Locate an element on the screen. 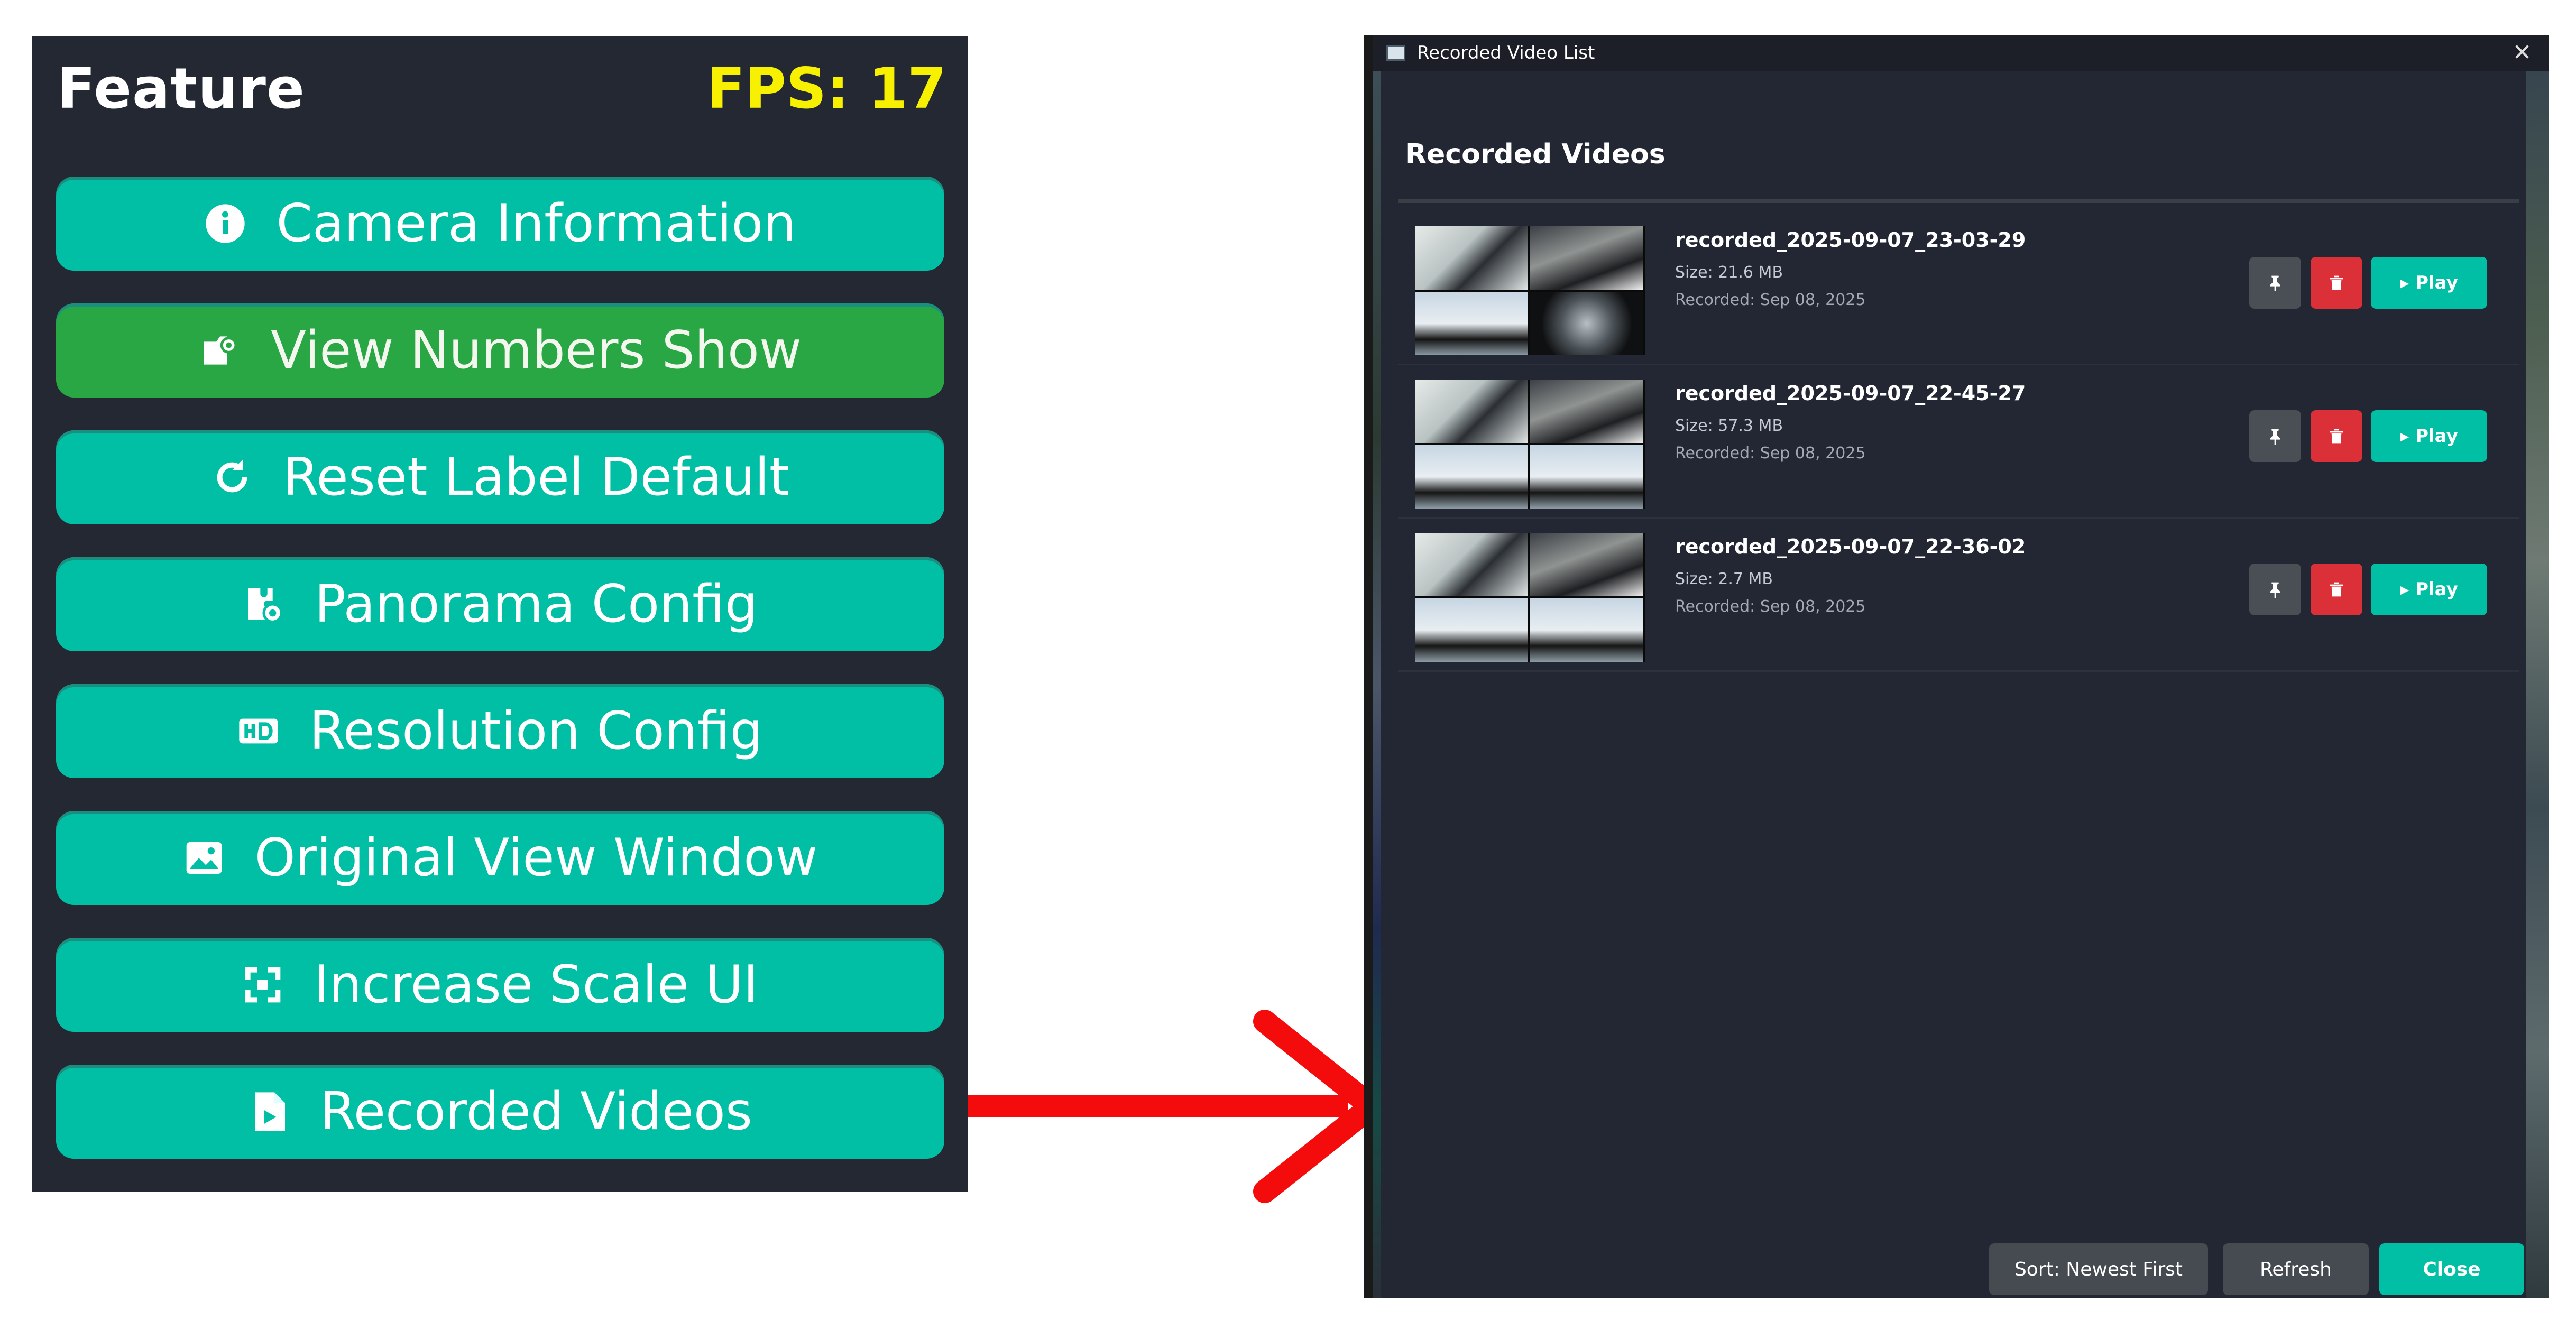 The width and height of the screenshot is (2576, 1330). video-size: Size: 2.7 MB is located at coordinates (1724, 579).